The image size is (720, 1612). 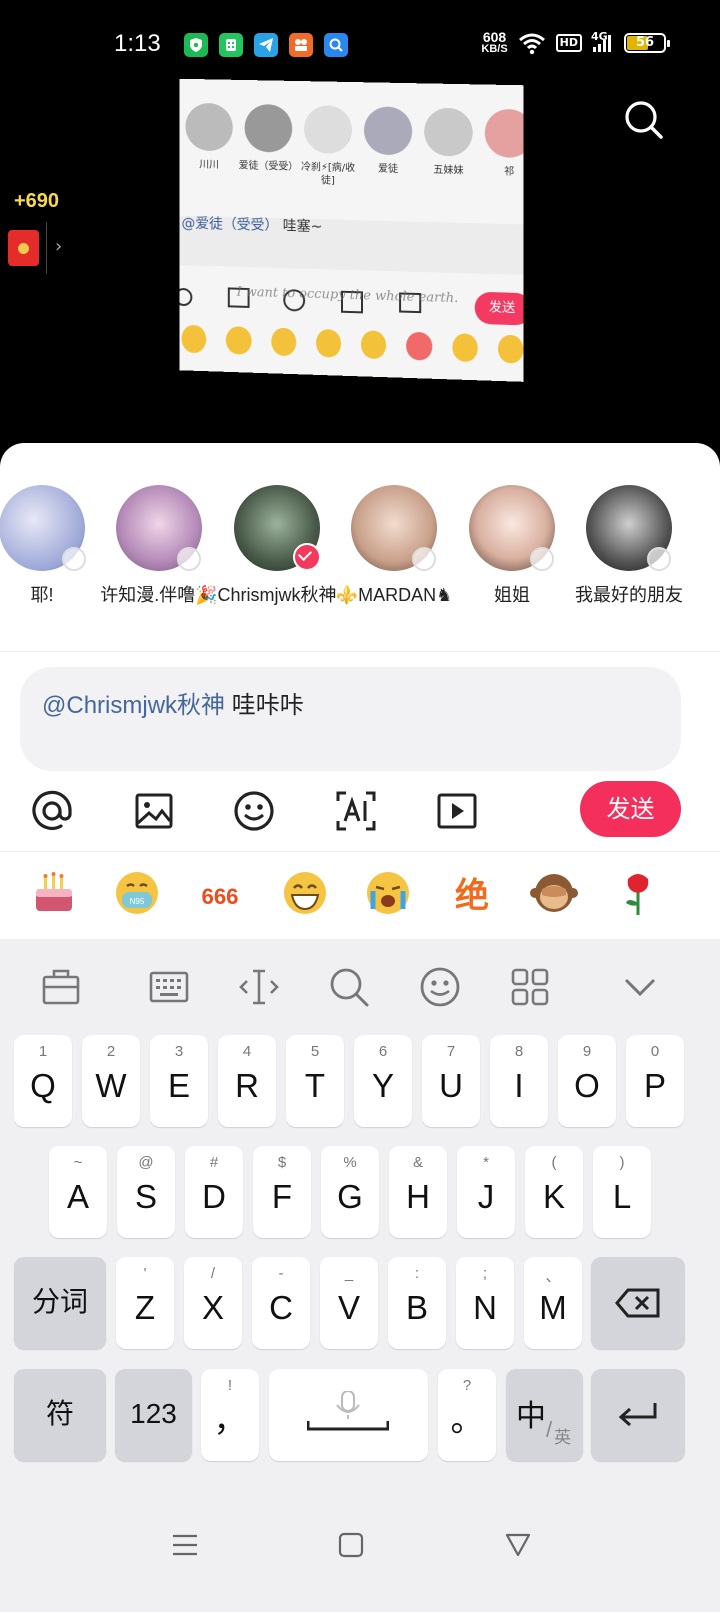 What do you see at coordinates (629, 595) in the screenshot?
I see `user-name: 我最好的朋友` at bounding box center [629, 595].